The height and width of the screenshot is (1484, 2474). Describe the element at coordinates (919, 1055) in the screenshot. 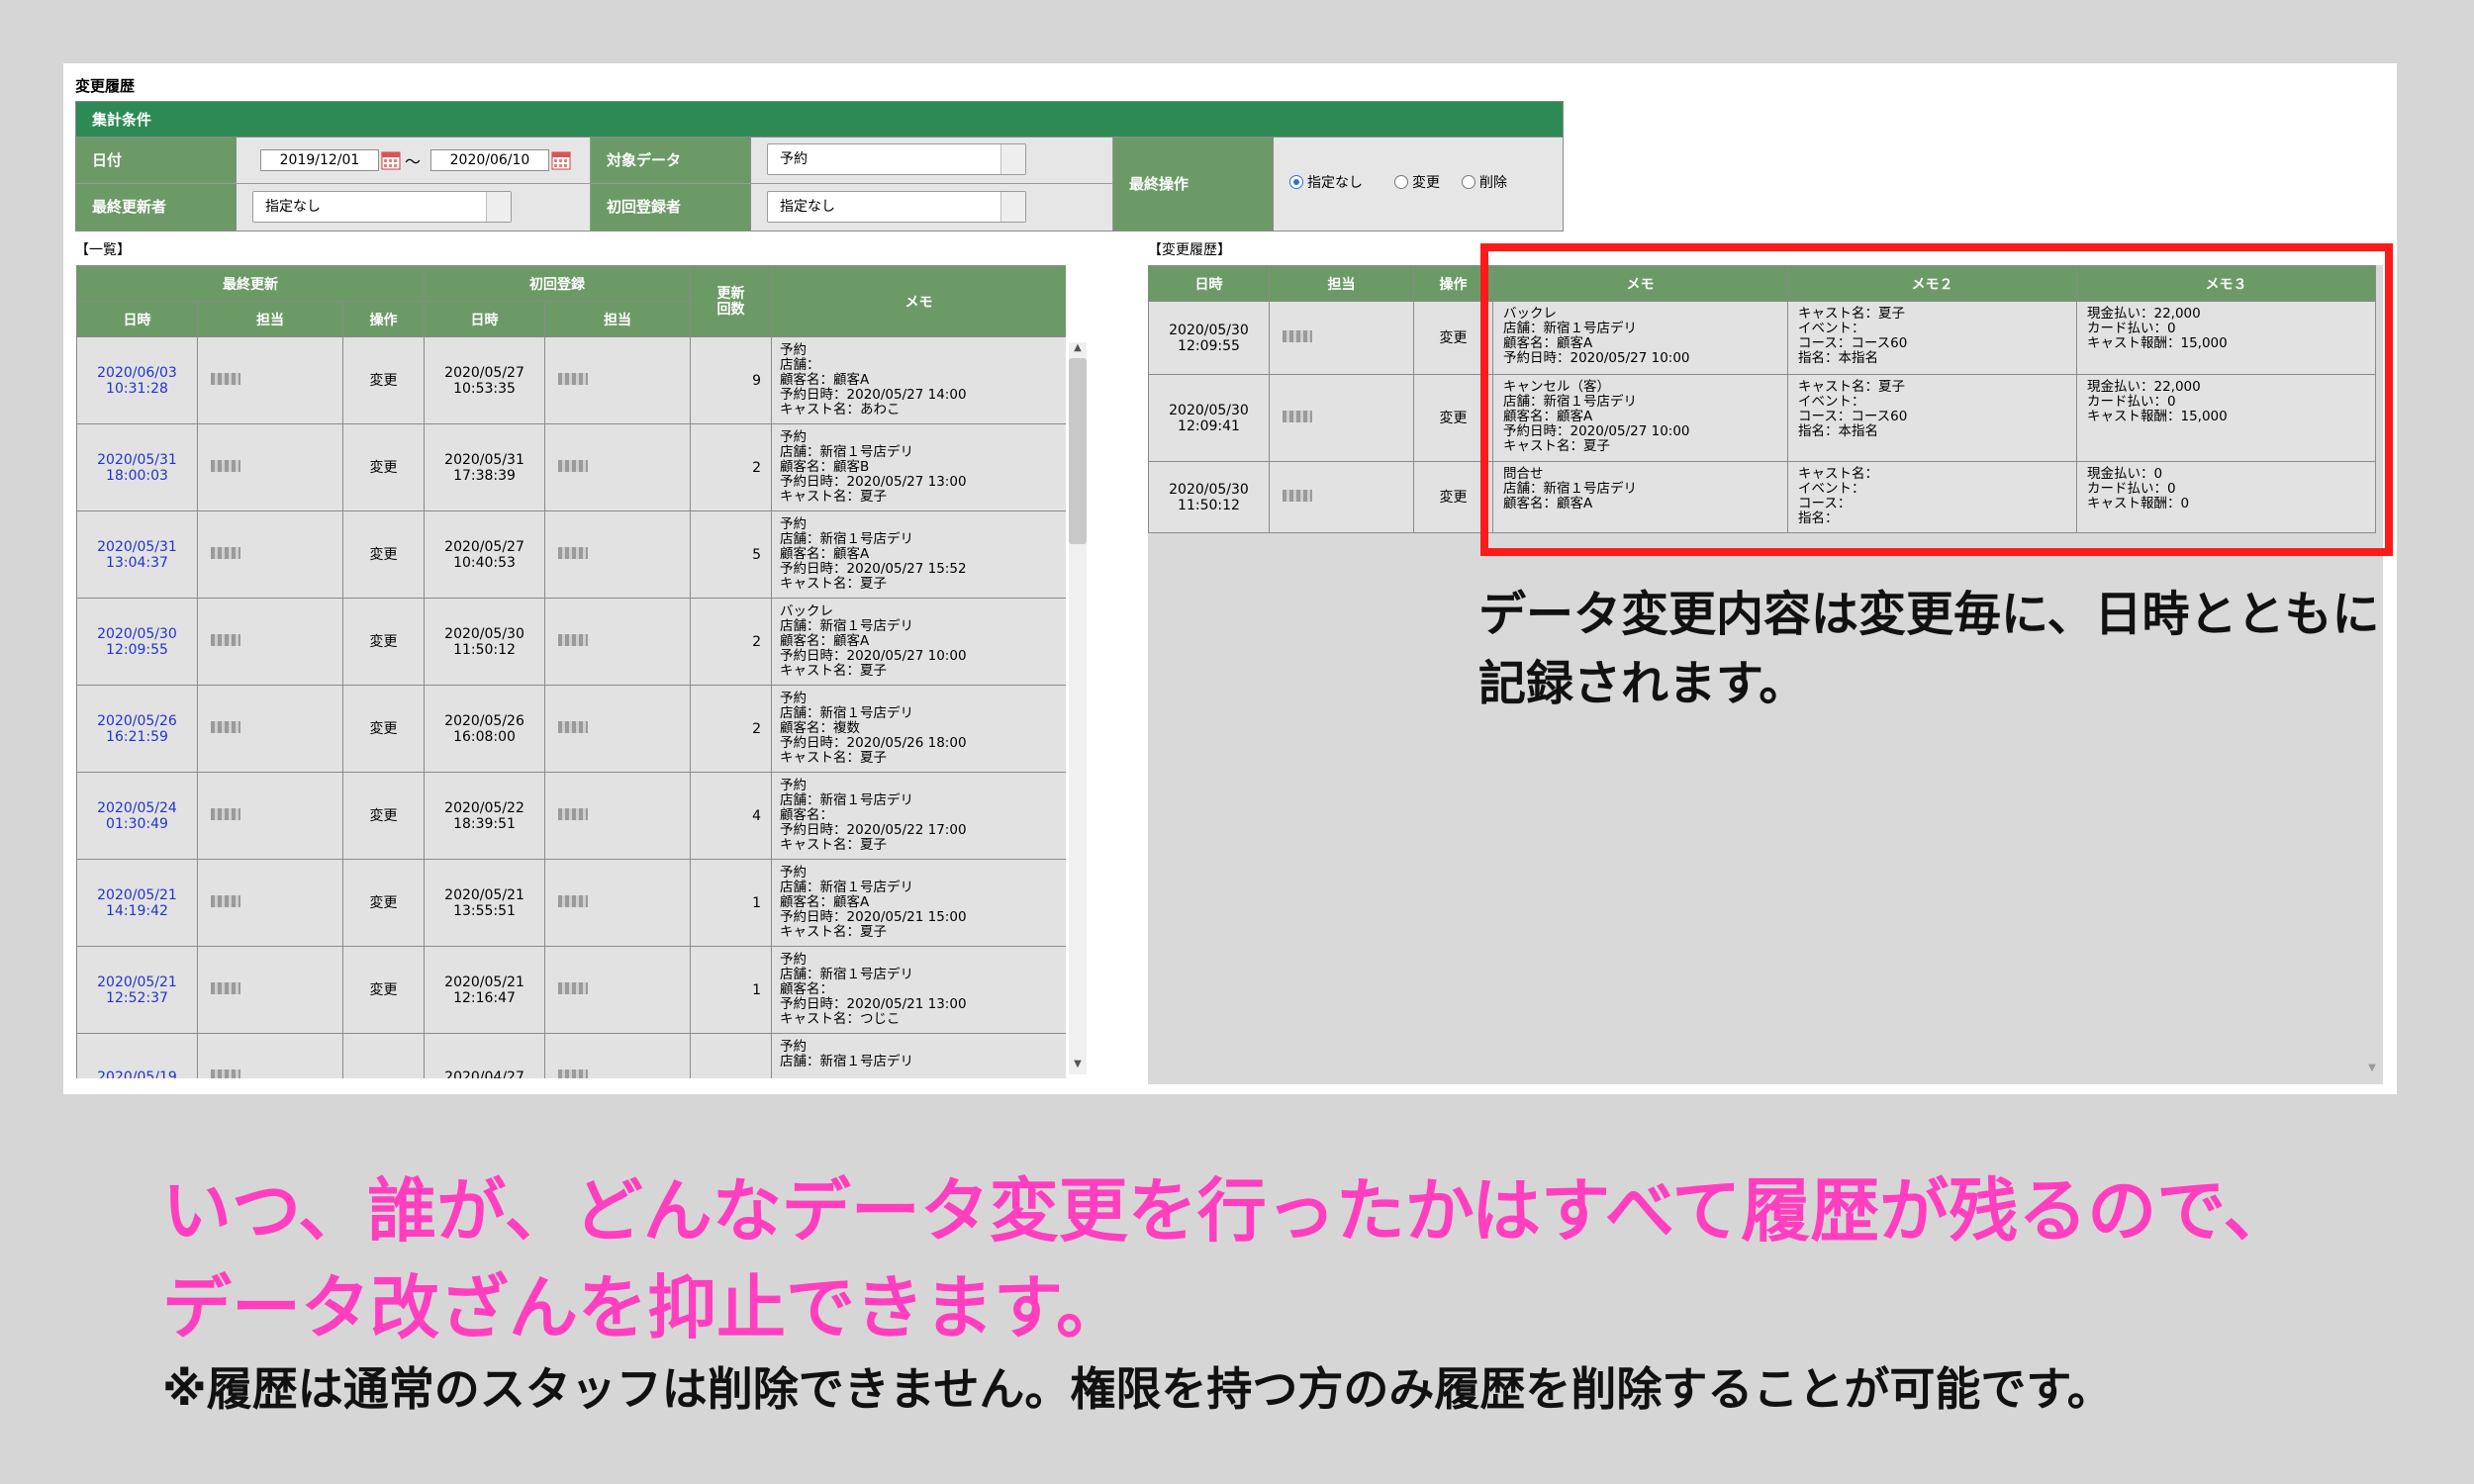

I see `memo-cell: 予約 店舗：新宿１号店デリ` at that location.